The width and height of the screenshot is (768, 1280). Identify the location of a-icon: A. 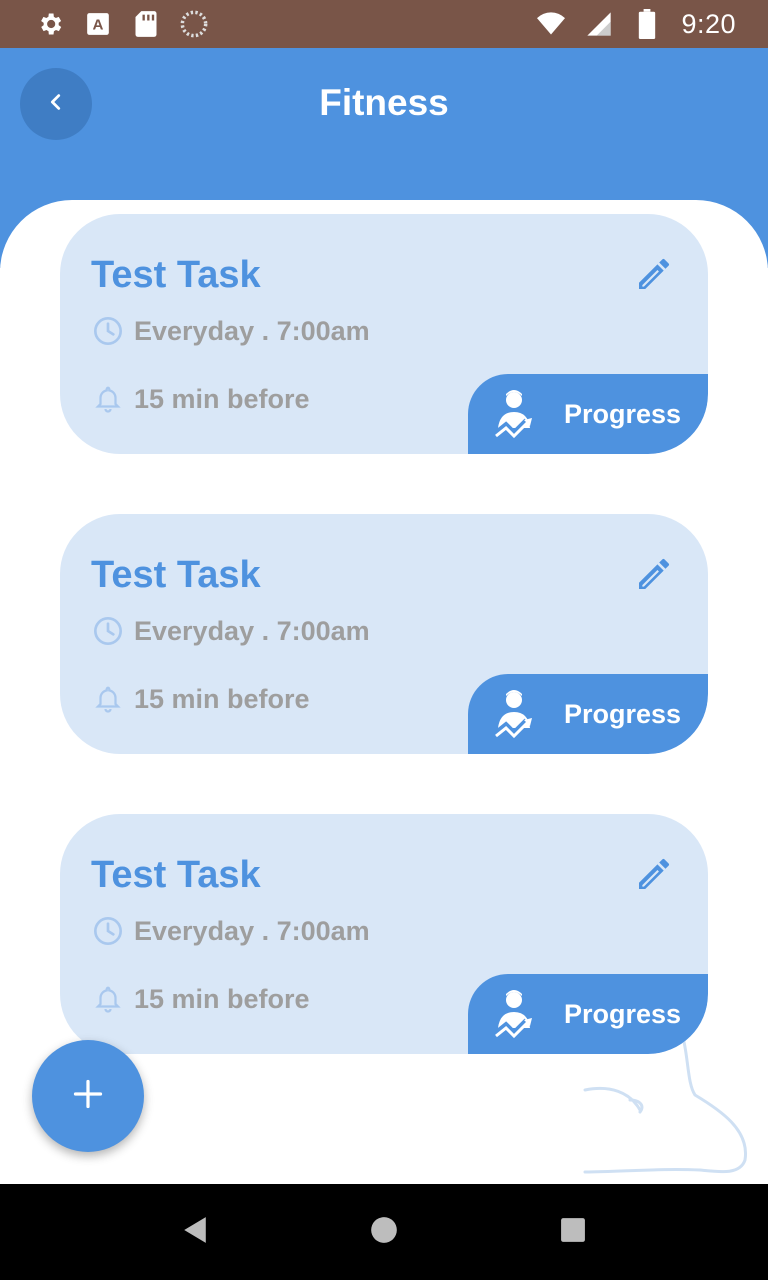
(98, 24).